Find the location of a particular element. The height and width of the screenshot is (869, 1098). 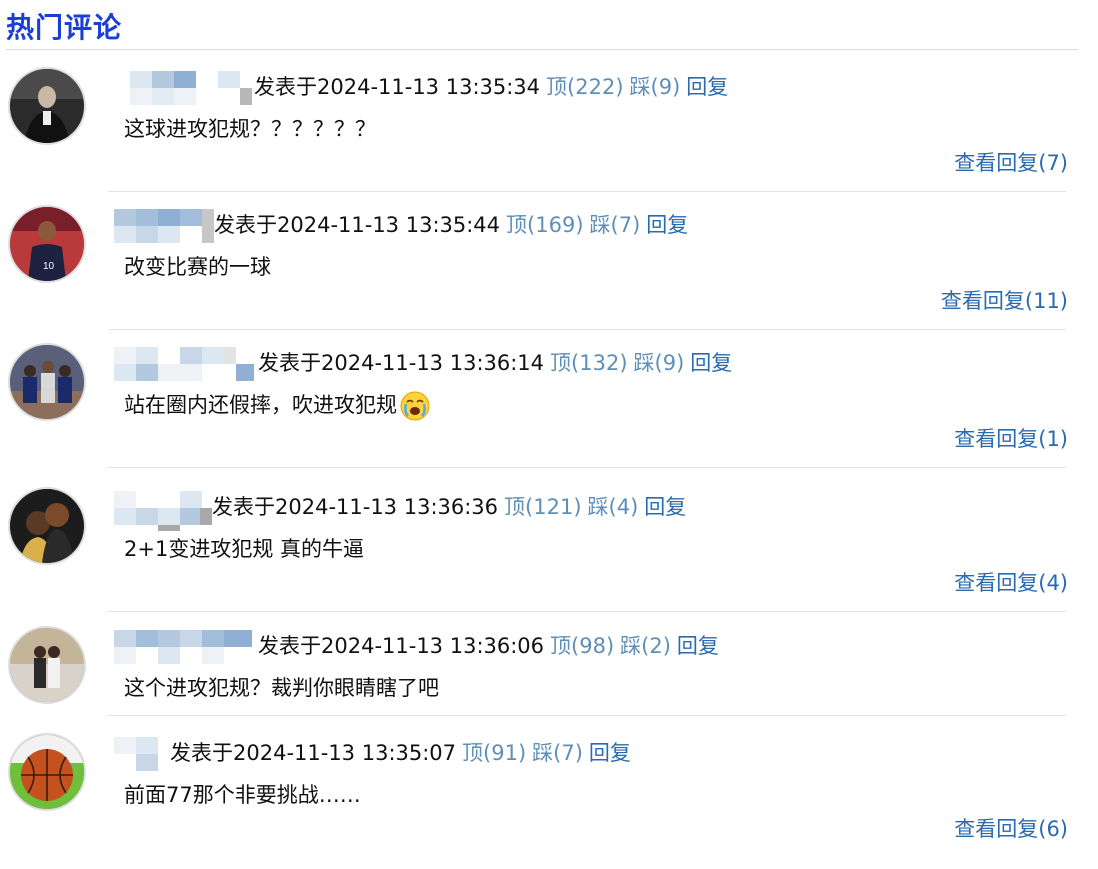

crying-face-emoji is located at coordinates (415, 406).